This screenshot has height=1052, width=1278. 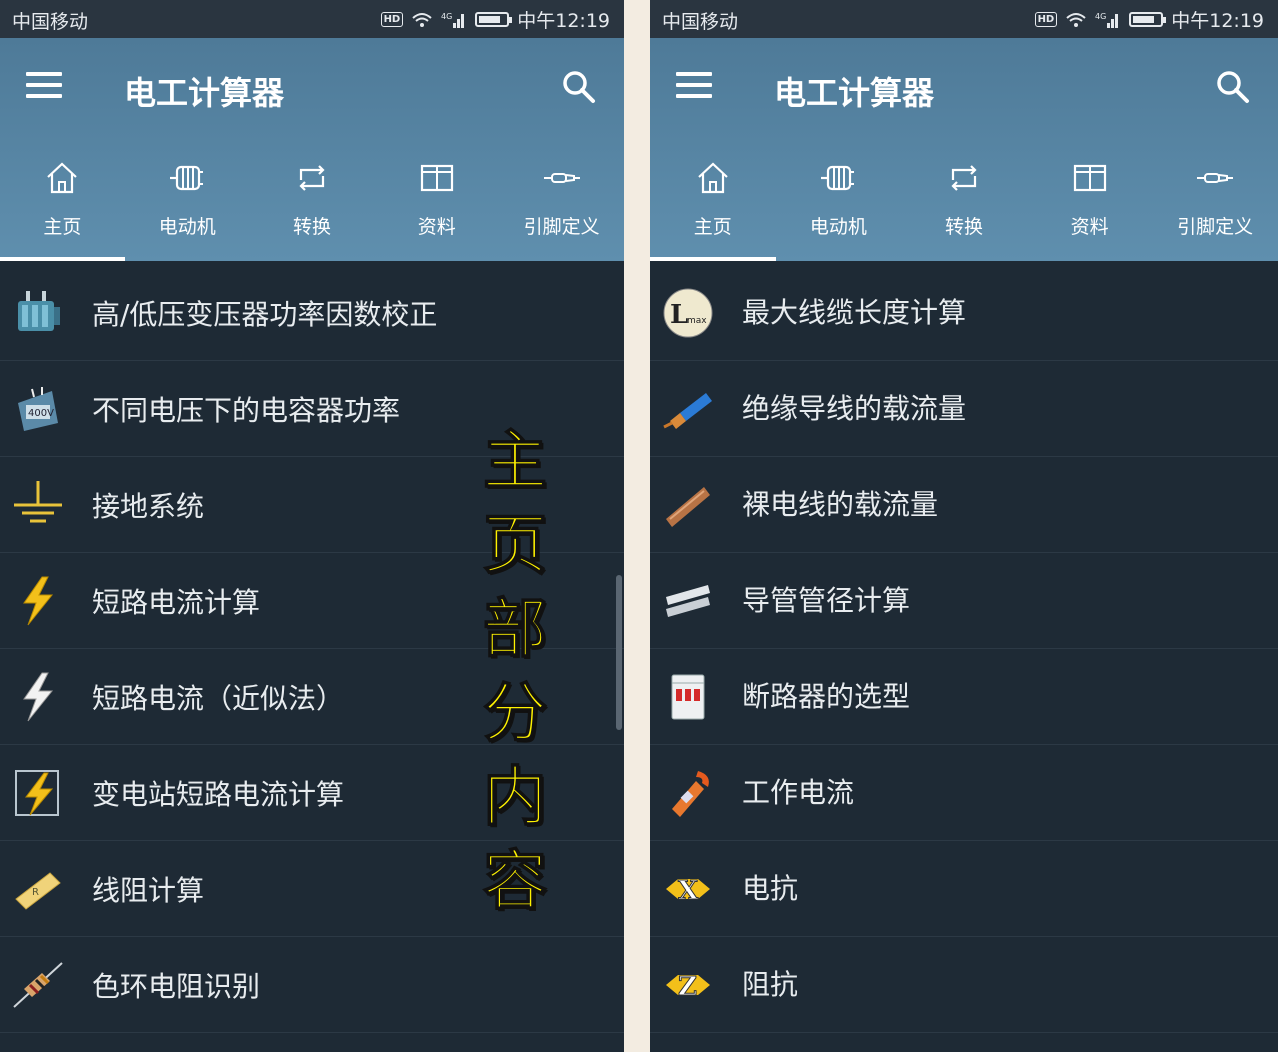 What do you see at coordinates (964, 409) in the screenshot?
I see `list-item: 绝缘导线的载流量` at bounding box center [964, 409].